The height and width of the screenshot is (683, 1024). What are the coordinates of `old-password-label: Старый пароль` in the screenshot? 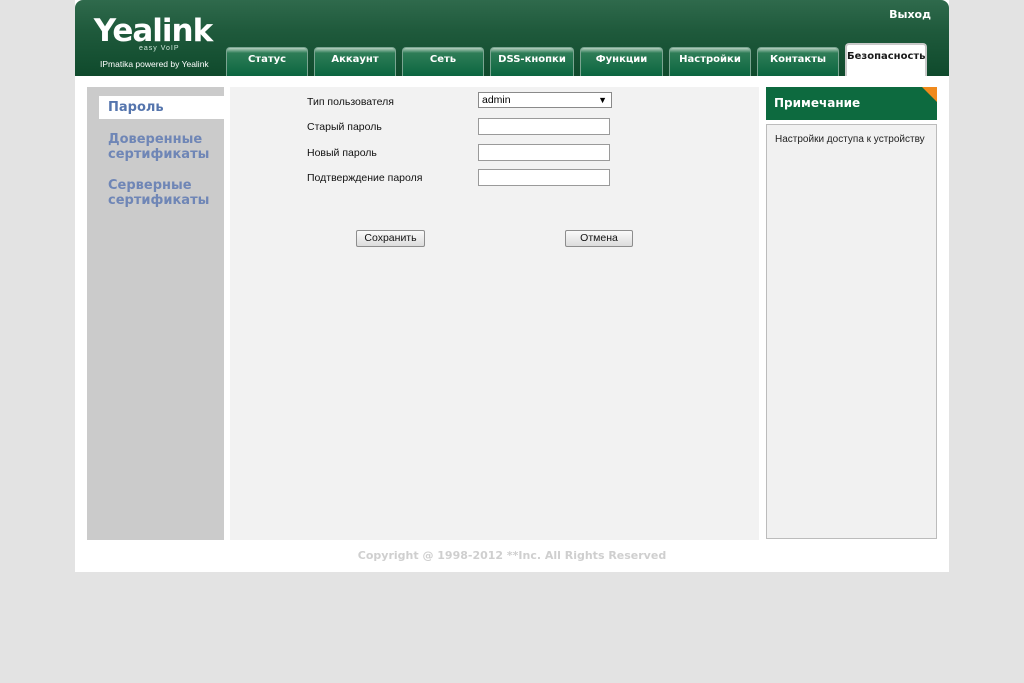 It's located at (344, 127).